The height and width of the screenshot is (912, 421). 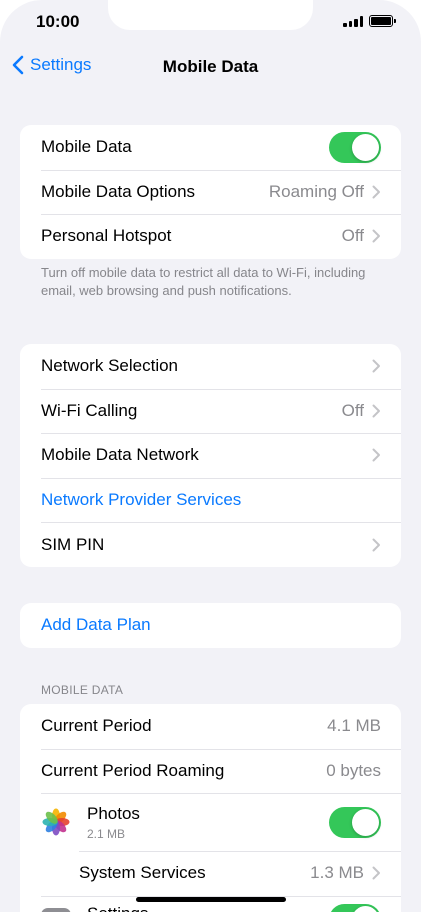 What do you see at coordinates (354, 726) in the screenshot?
I see `current-period-value: 4.1 MB` at bounding box center [354, 726].